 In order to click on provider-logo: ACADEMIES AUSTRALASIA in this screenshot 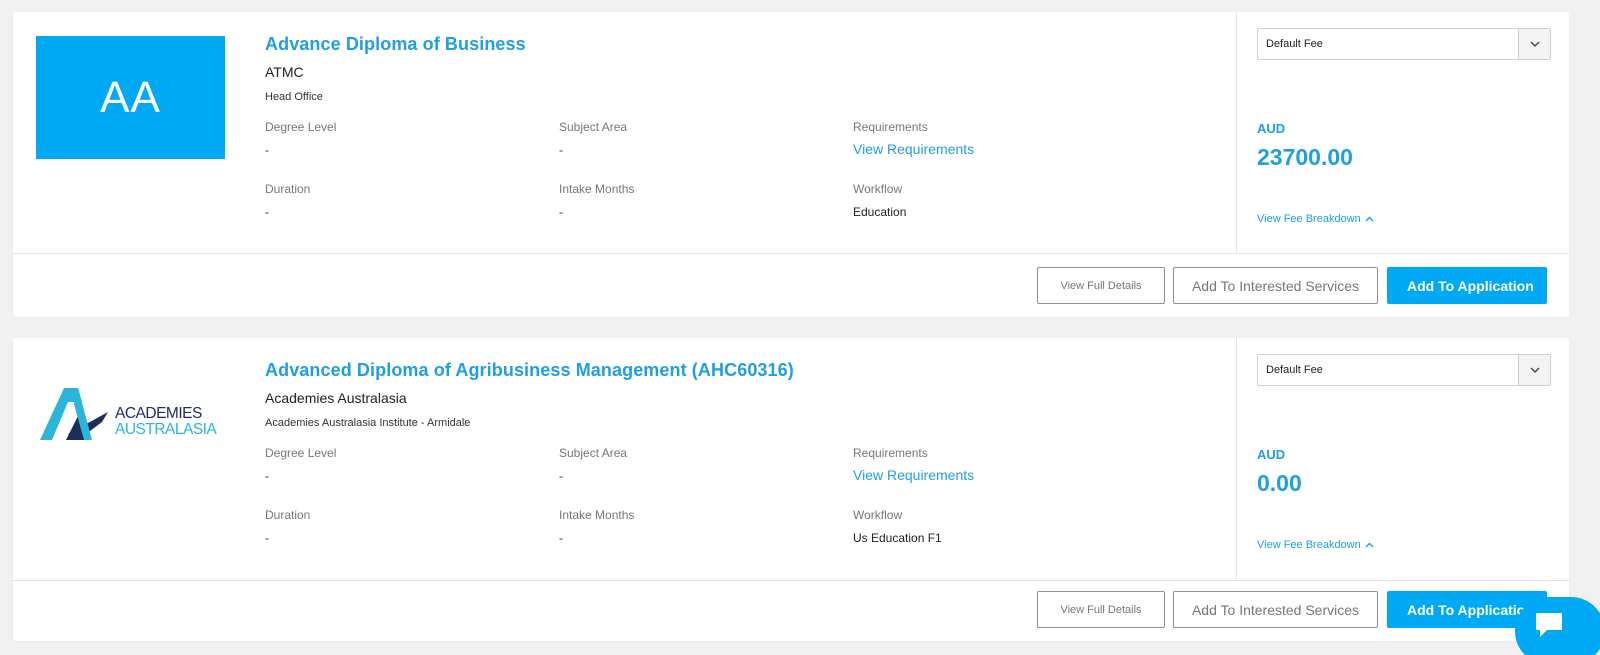, I will do `click(133, 420)`.